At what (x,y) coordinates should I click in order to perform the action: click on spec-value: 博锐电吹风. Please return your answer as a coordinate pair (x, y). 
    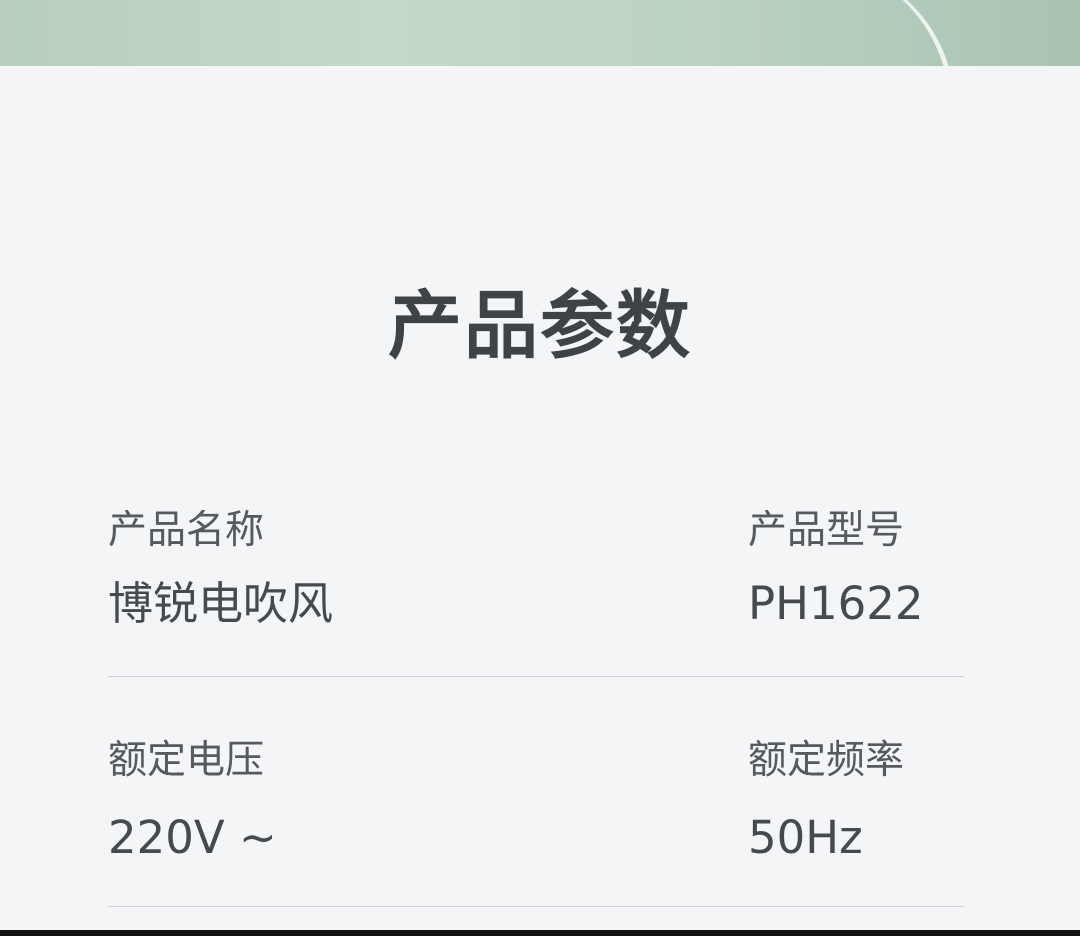
    Looking at the image, I should click on (221, 603).